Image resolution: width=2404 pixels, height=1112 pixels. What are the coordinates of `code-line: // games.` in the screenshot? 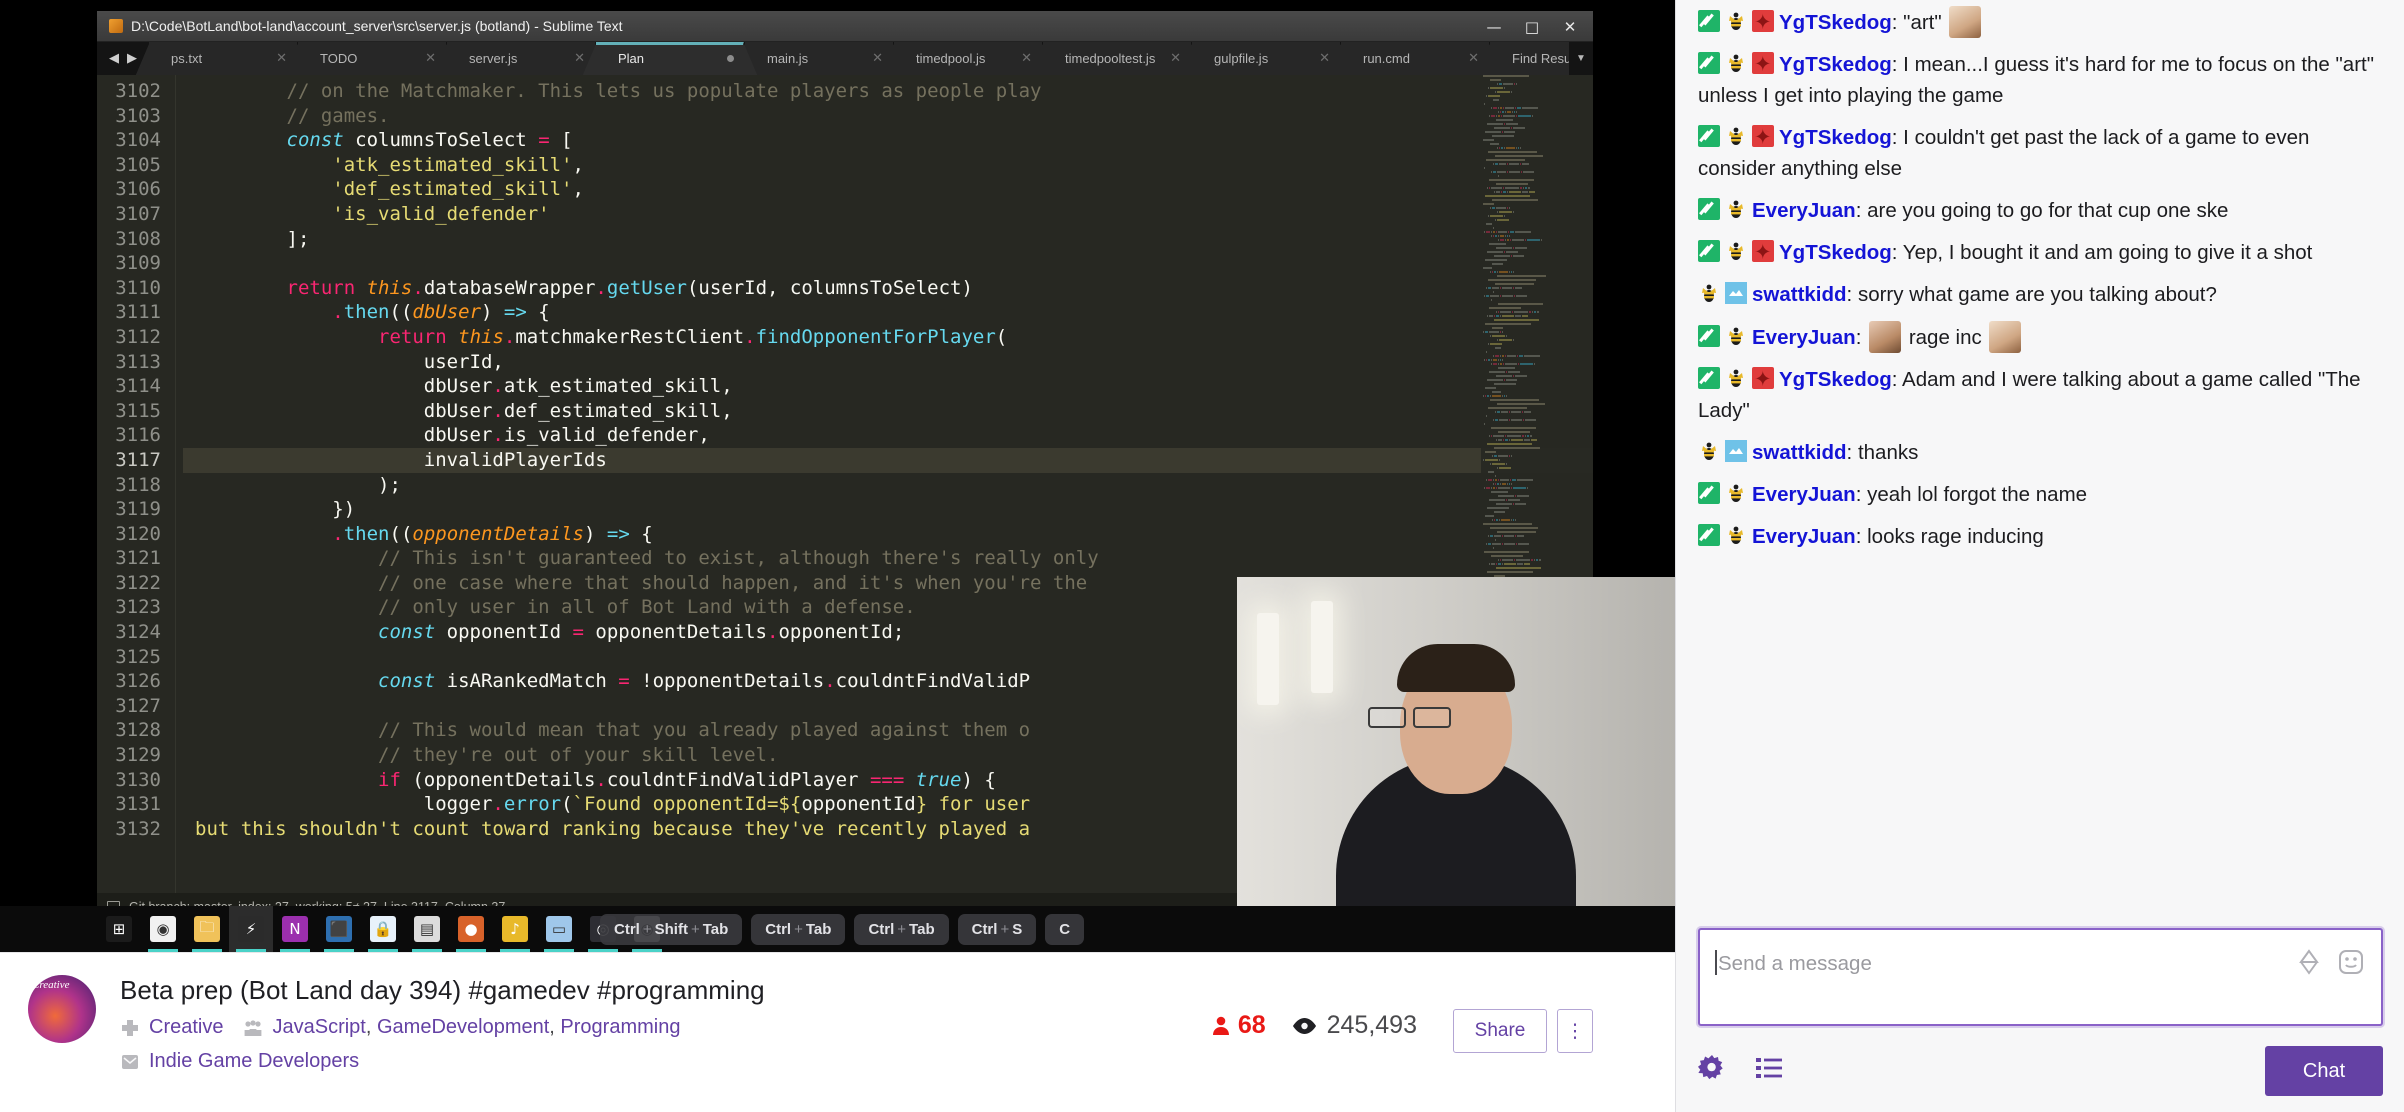 It's located at (888, 116).